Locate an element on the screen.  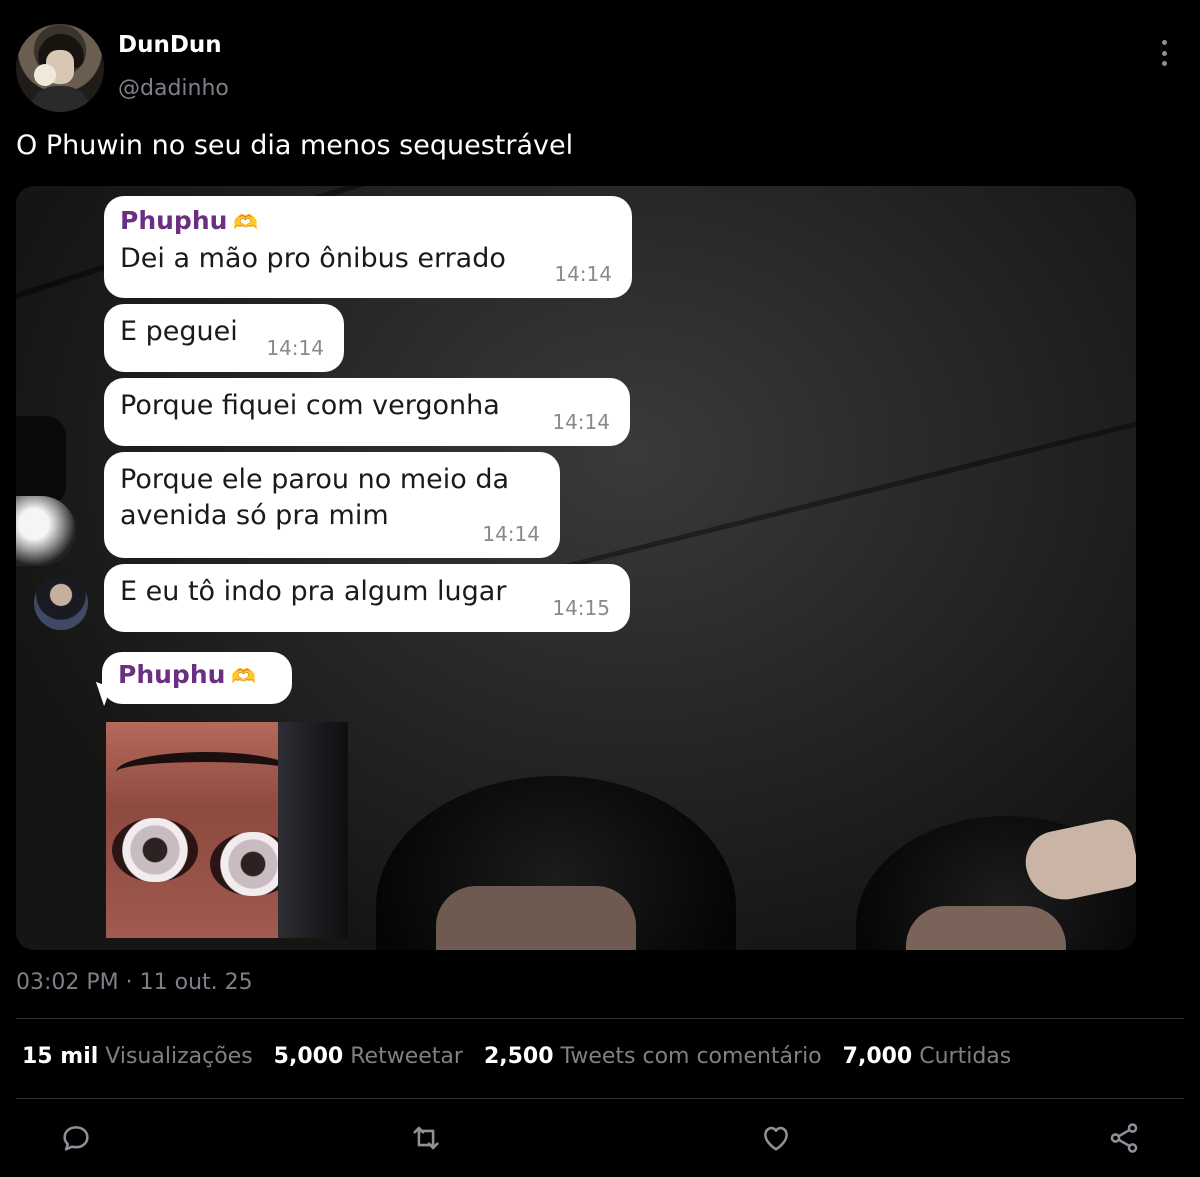
eyes-sticker is located at coordinates (227, 830).